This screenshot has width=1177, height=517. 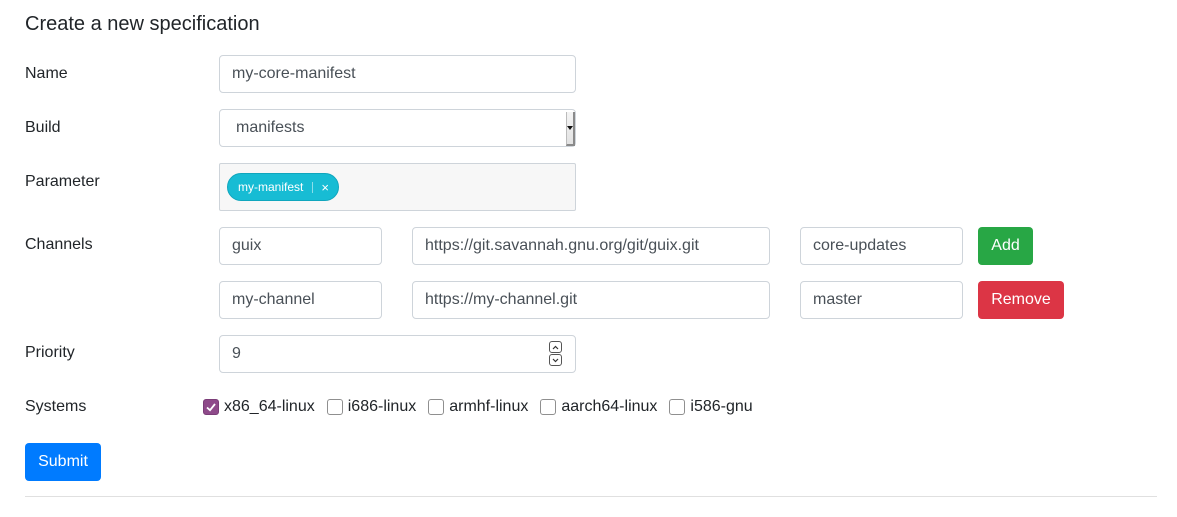 I want to click on divider, so click(x=591, y=496).